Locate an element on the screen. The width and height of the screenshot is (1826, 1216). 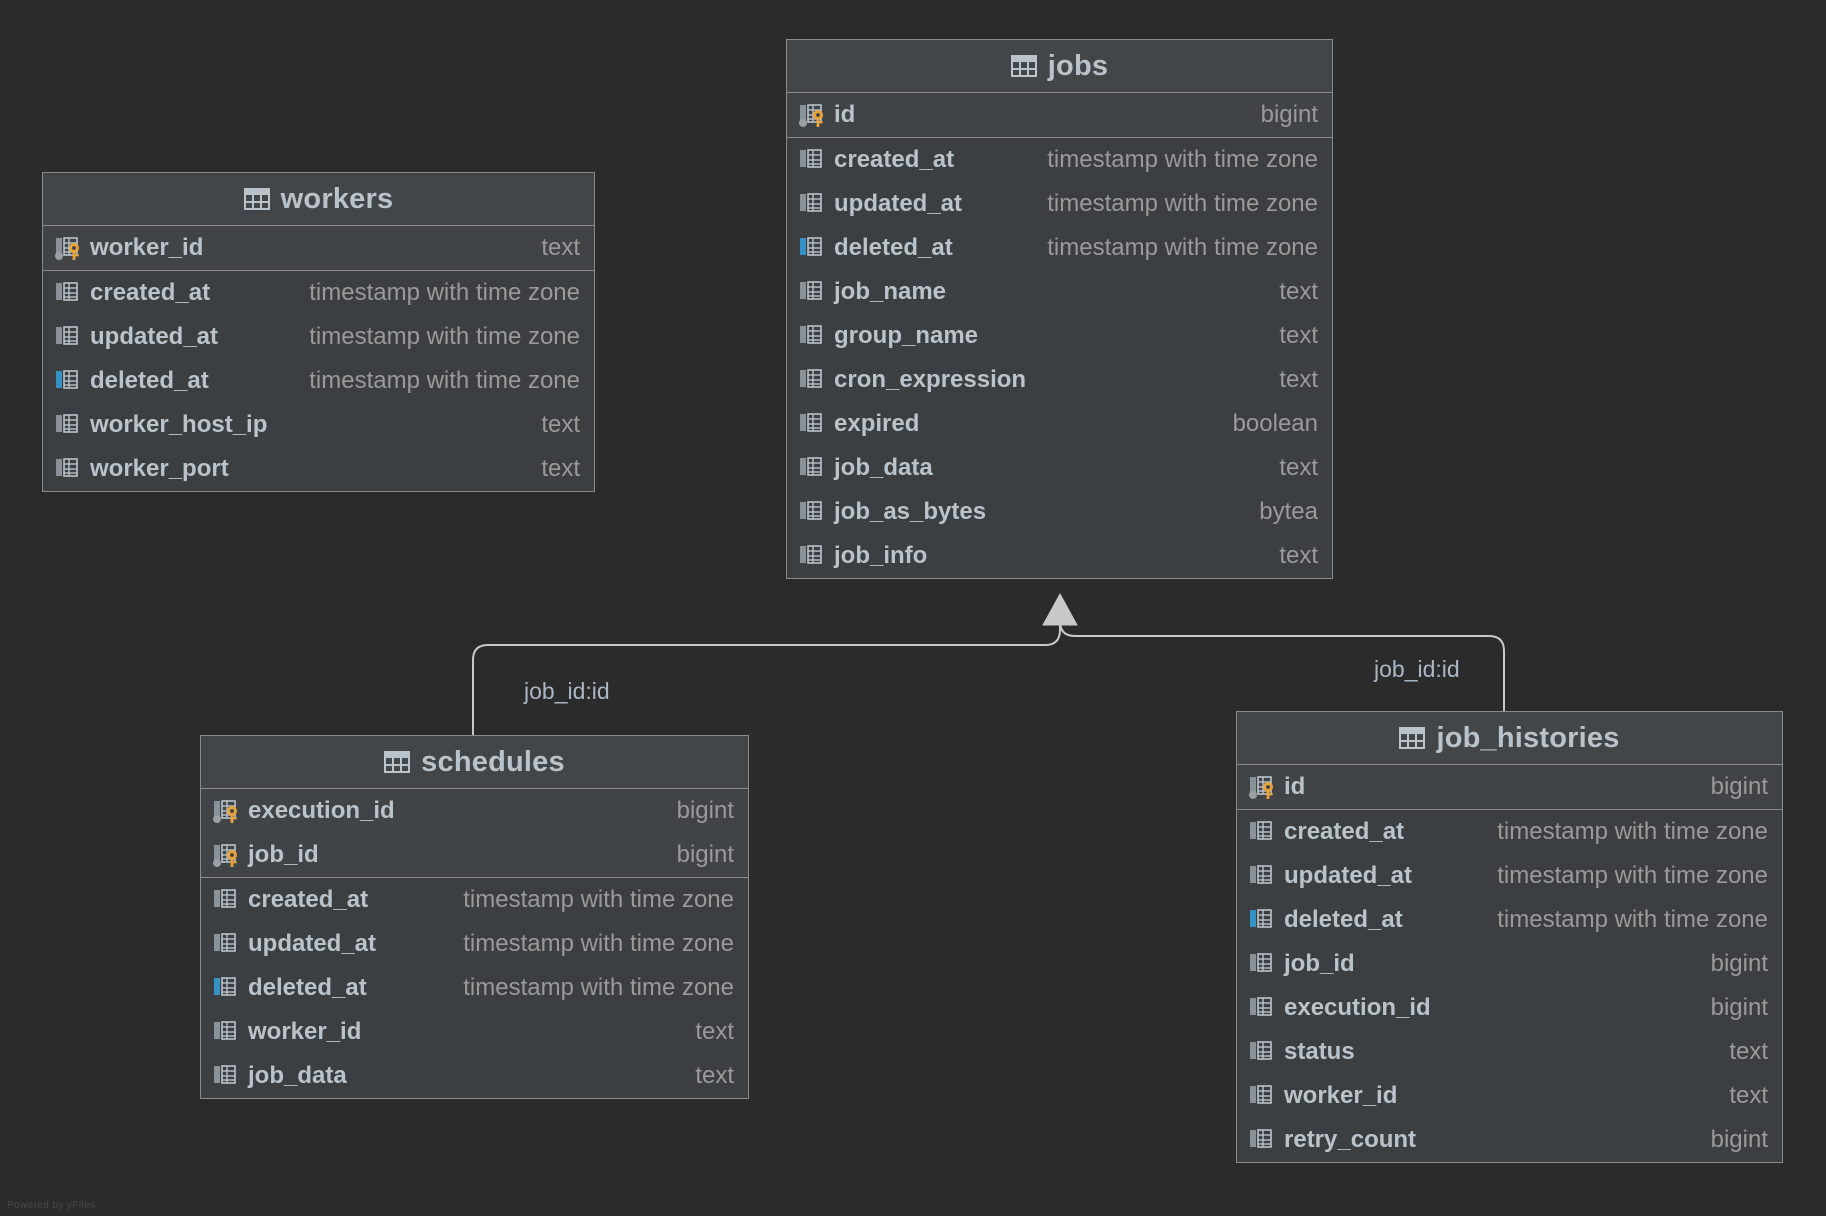
column-row: job_name text is located at coordinates (1059, 292).